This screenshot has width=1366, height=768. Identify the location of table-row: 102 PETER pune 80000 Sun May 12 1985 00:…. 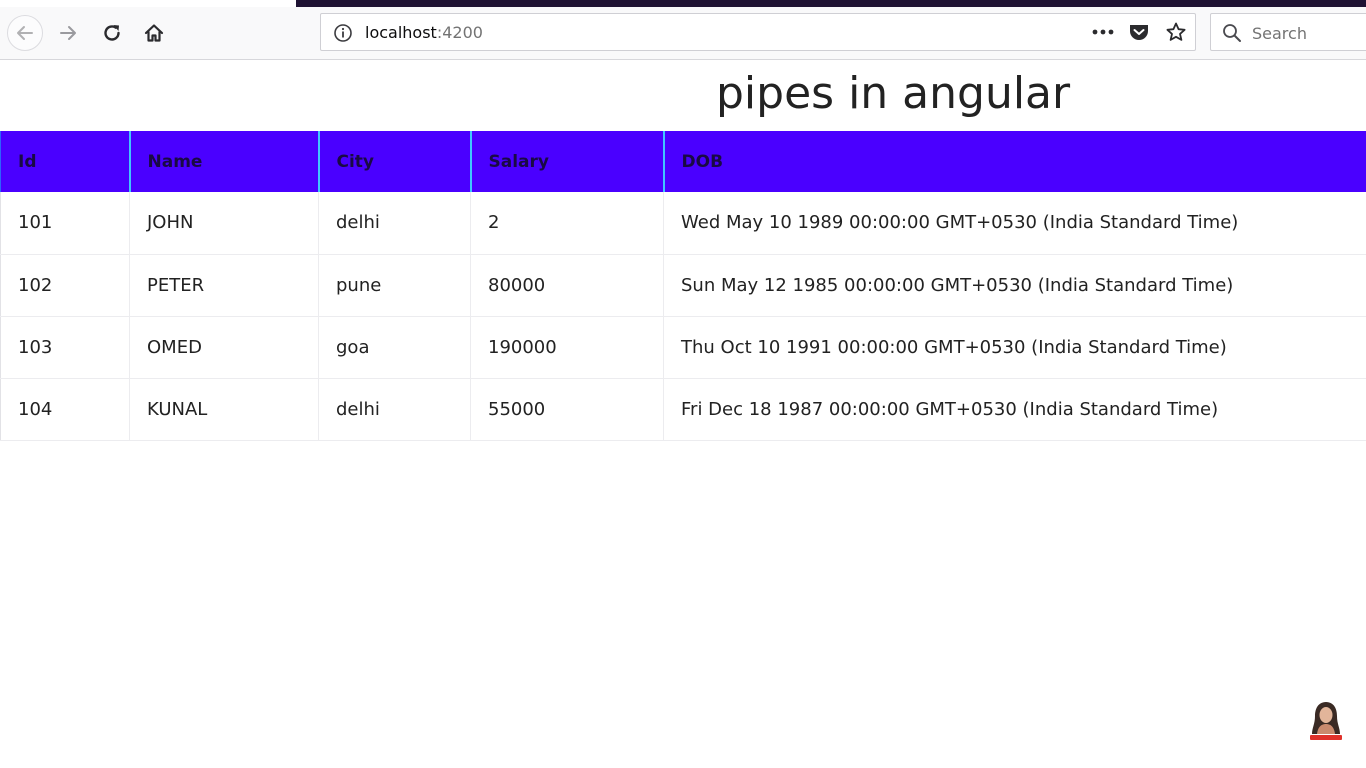
(683, 285).